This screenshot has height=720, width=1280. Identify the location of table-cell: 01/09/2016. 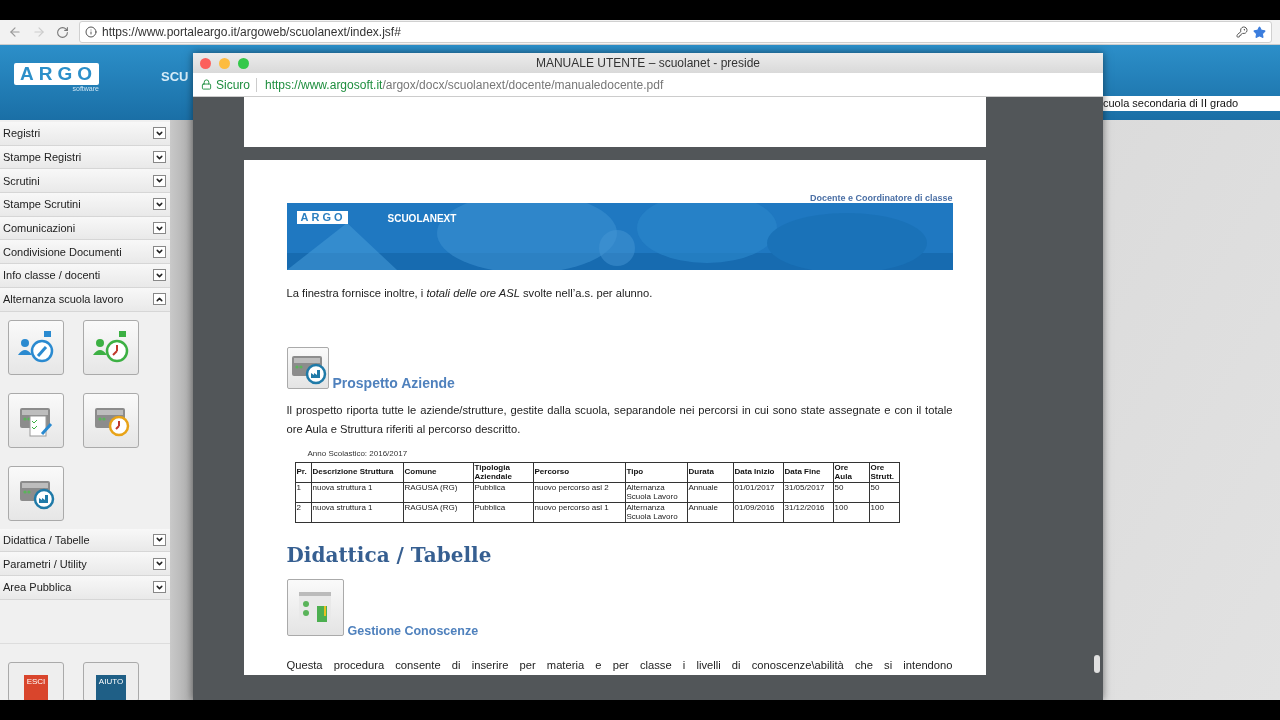
(758, 512).